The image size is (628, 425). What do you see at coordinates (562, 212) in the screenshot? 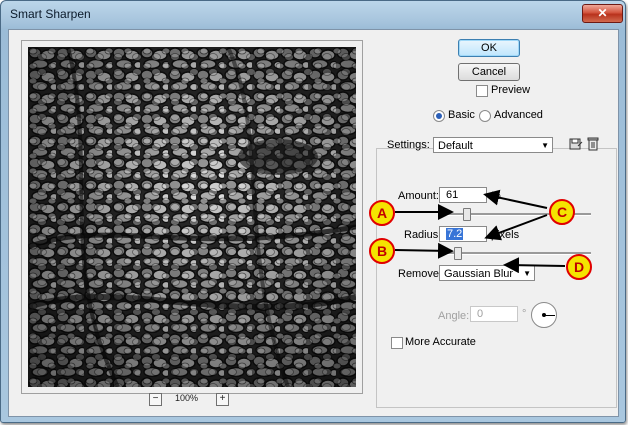
I see `annotation-c: C` at bounding box center [562, 212].